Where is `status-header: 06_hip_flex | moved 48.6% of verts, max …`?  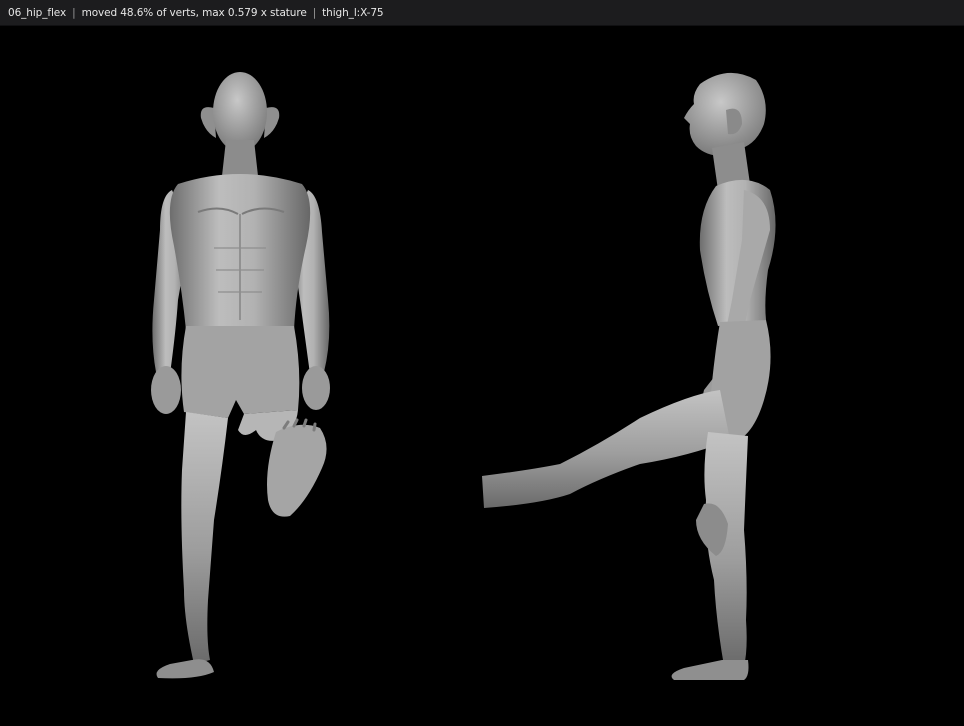
status-header: 06_hip_flex | moved 48.6% of verts, max … is located at coordinates (482, 13).